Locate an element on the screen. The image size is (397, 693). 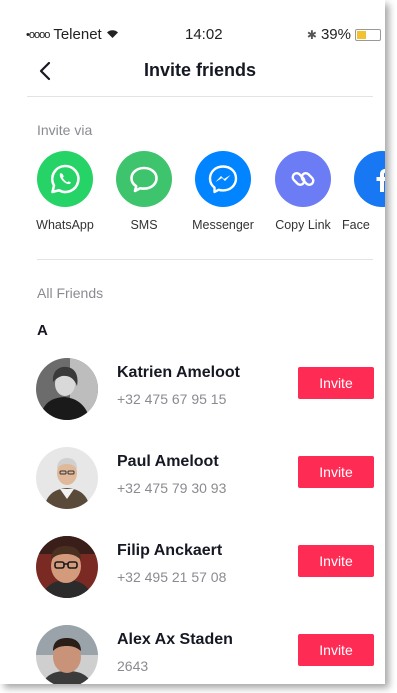
facebook-icon is located at coordinates (369, 179).